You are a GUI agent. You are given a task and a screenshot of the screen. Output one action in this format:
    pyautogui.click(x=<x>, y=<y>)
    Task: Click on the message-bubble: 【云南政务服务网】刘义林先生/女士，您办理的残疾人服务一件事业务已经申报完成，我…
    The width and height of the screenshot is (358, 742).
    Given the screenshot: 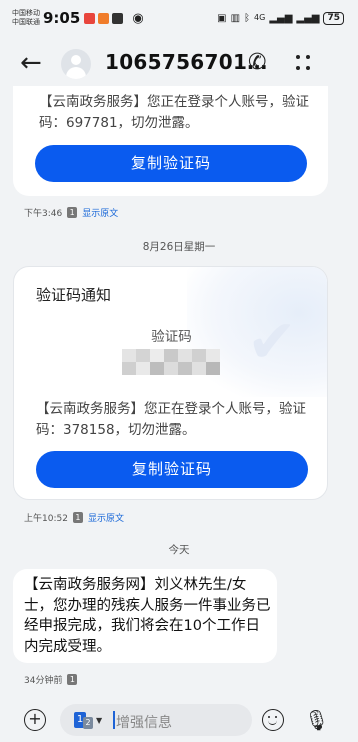 What is the action you would take?
    pyautogui.click(x=145, y=616)
    